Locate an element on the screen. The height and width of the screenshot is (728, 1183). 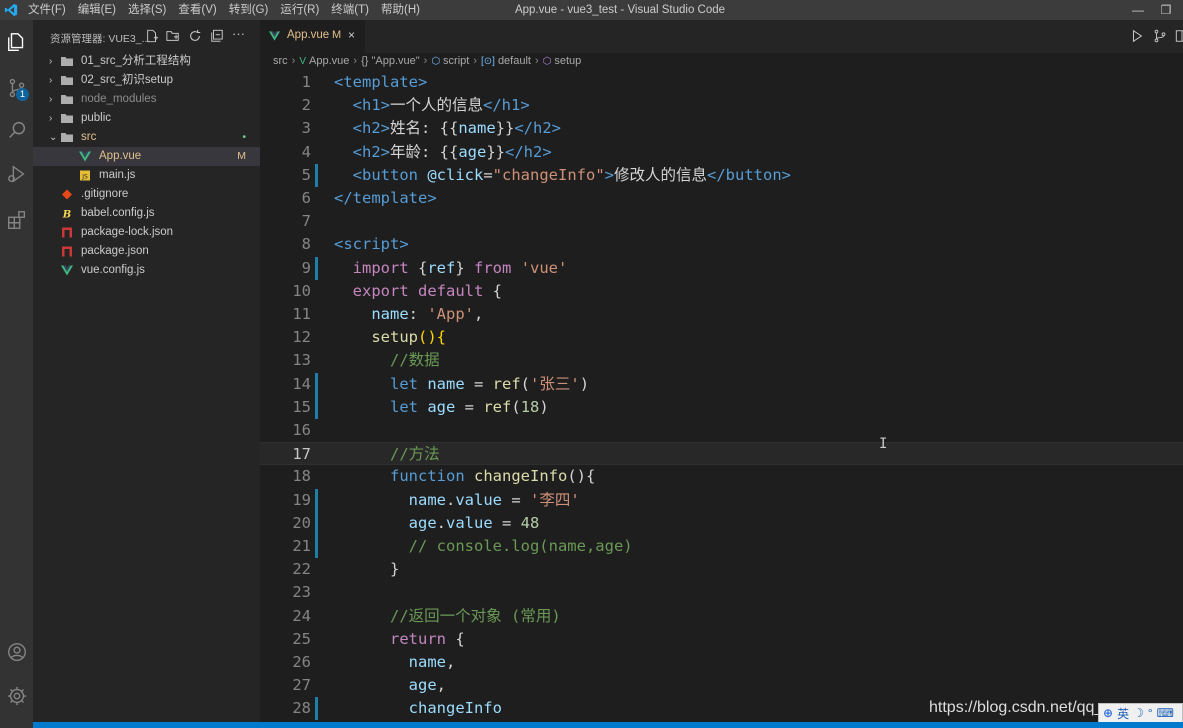
code-line: 4 <h2>年龄: {{age}}</h2> is located at coordinates (721, 152).